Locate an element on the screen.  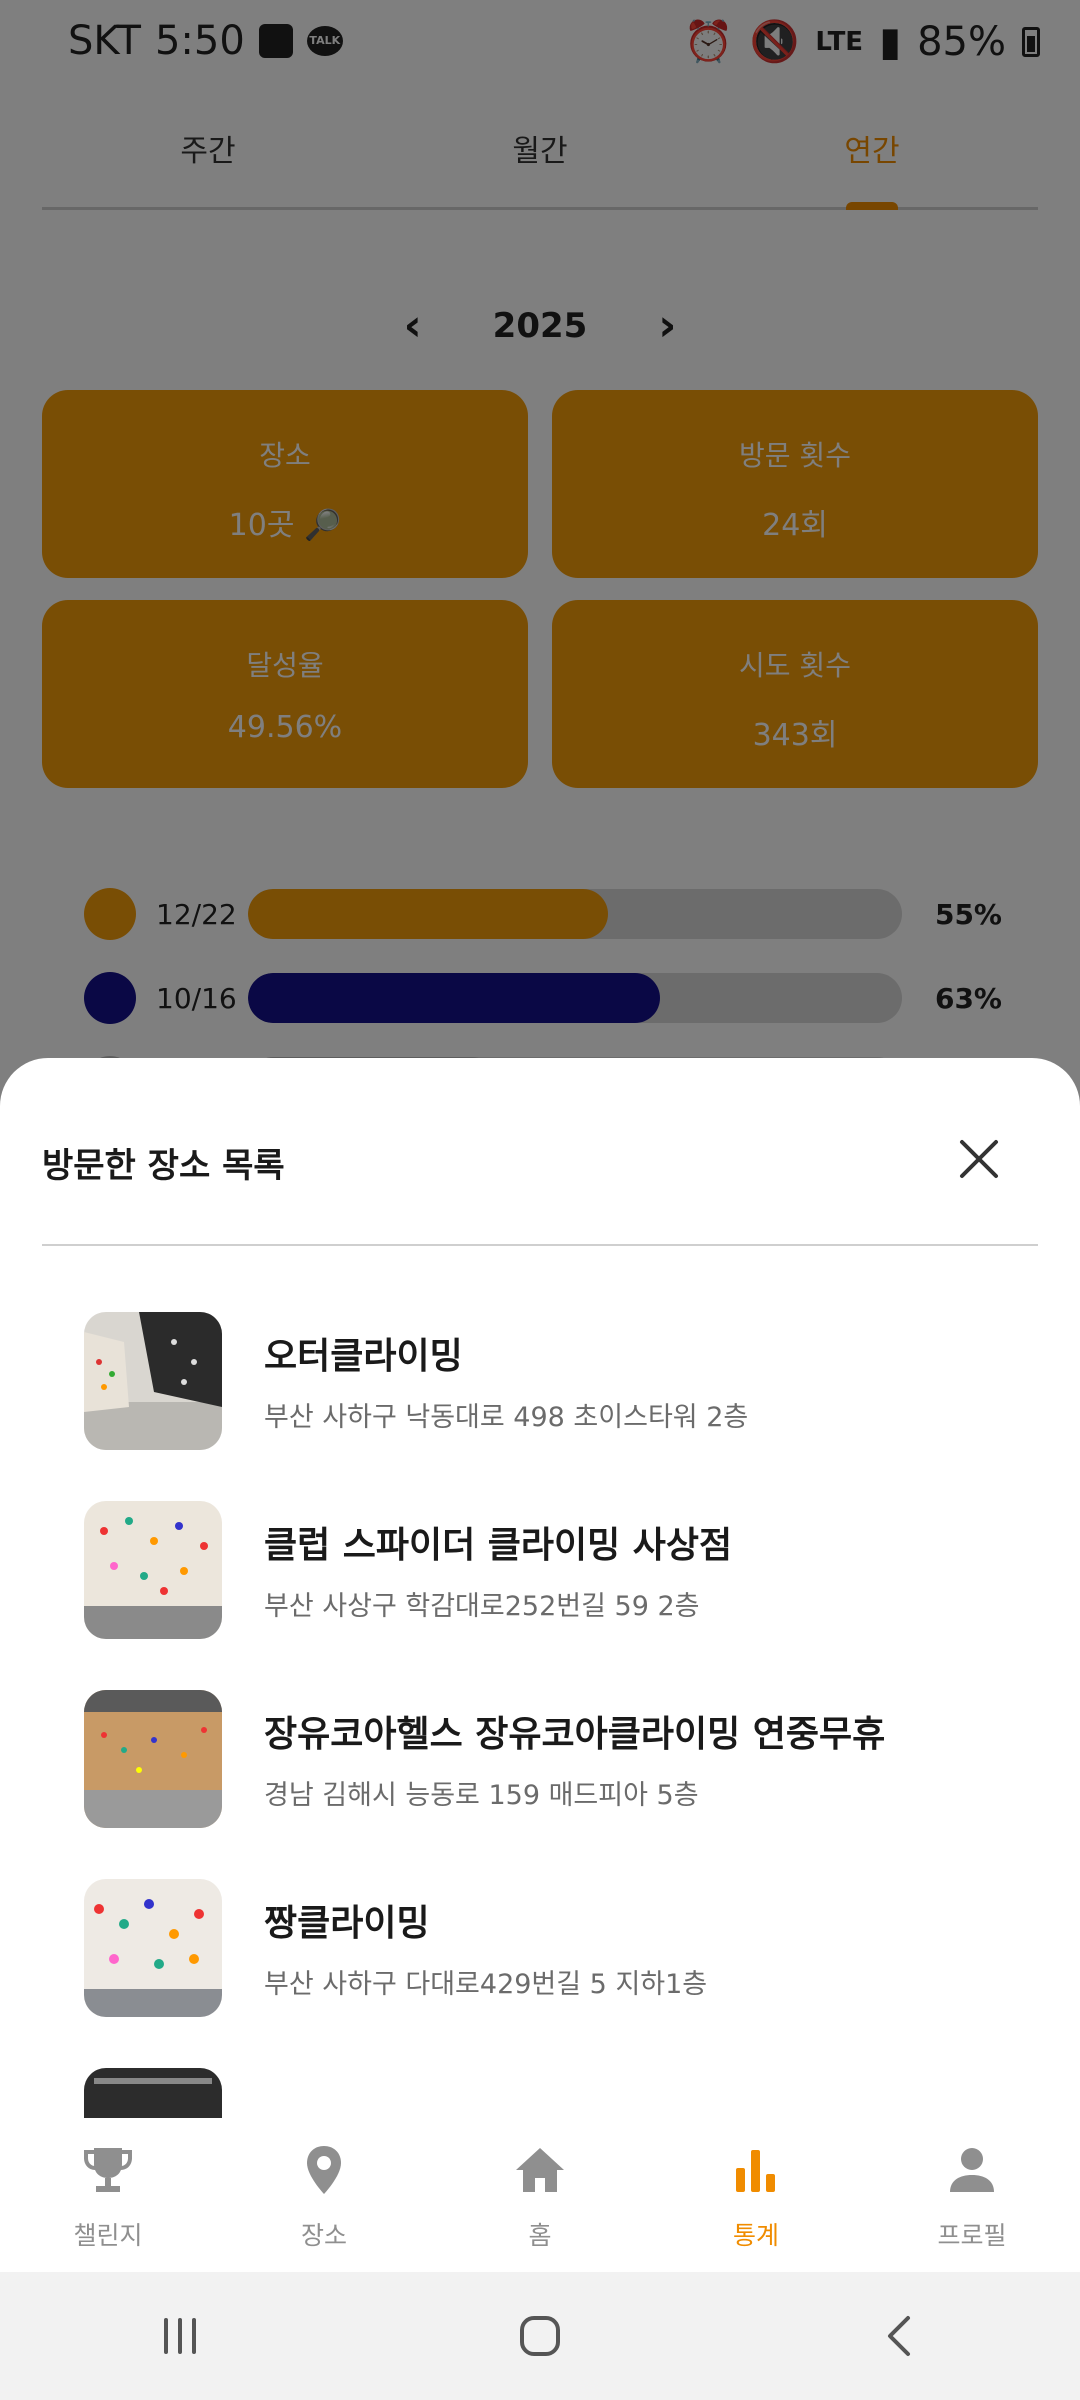
place-name: 장유코아헬스 장유코아클라이밍 연중무휴 is located at coordinates (575, 1734).